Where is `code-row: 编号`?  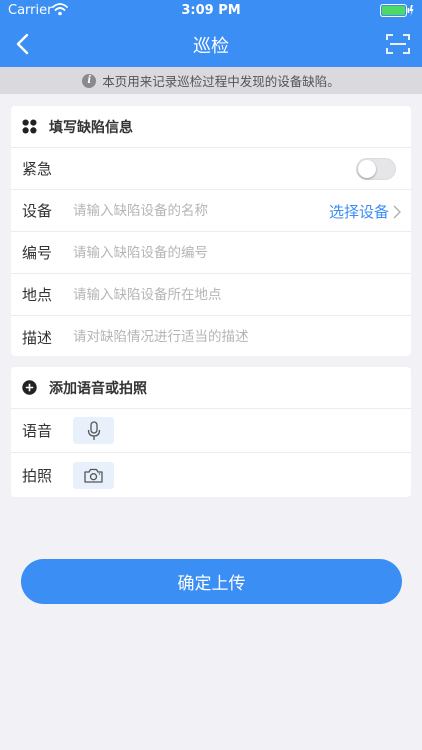
code-row: 编号 is located at coordinates (211, 253).